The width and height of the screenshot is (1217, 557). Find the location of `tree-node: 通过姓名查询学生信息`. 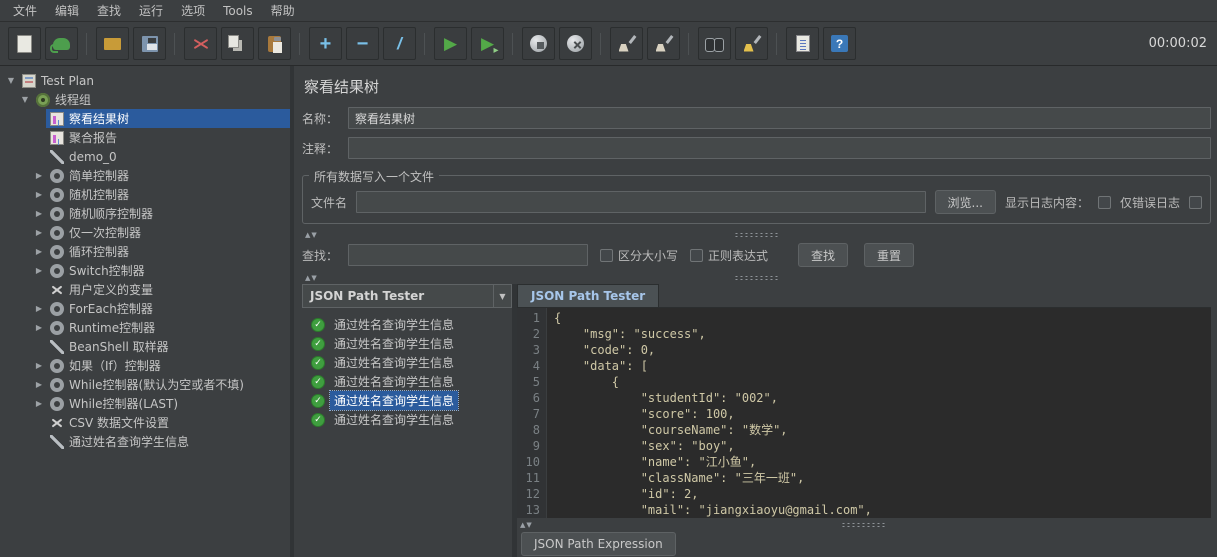

tree-node: 通过姓名查询学生信息 is located at coordinates (145, 441).